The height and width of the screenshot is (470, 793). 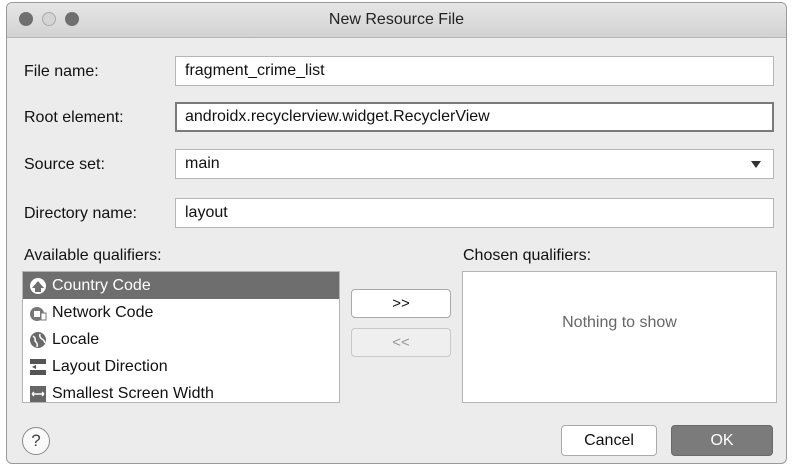 I want to click on source-set-label: Source set:, so click(x=64, y=164).